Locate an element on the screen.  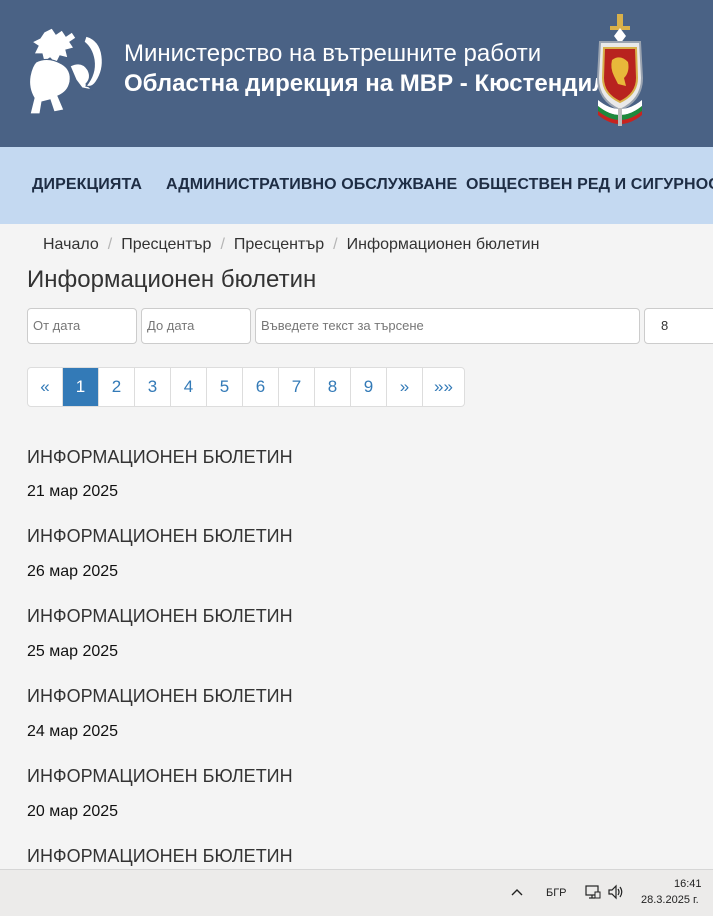
page-size-value: 8 is located at coordinates (665, 325).